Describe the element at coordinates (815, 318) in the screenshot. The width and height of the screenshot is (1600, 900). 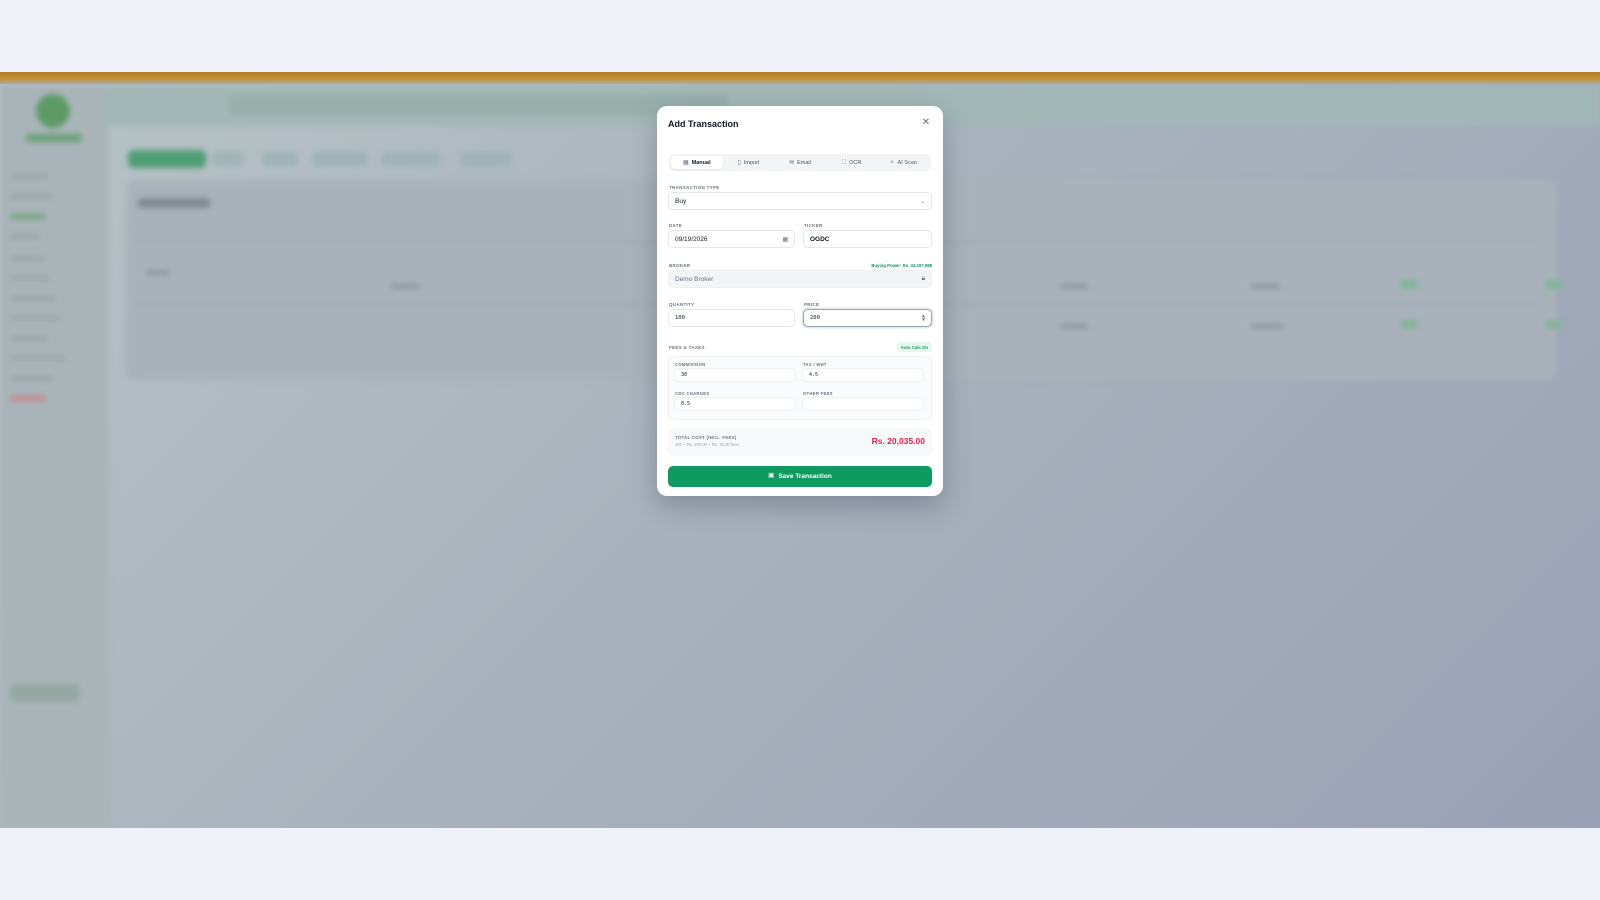
I see `price-value: 200` at that location.